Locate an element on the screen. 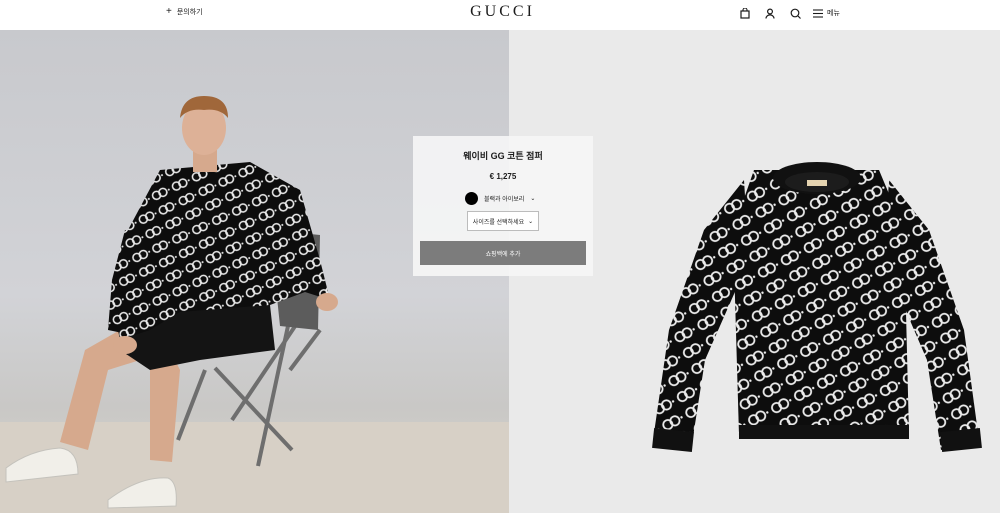 The height and width of the screenshot is (513, 1000). site-header: + 문의하기 GUCCI 메뉴 is located at coordinates (500, 15).